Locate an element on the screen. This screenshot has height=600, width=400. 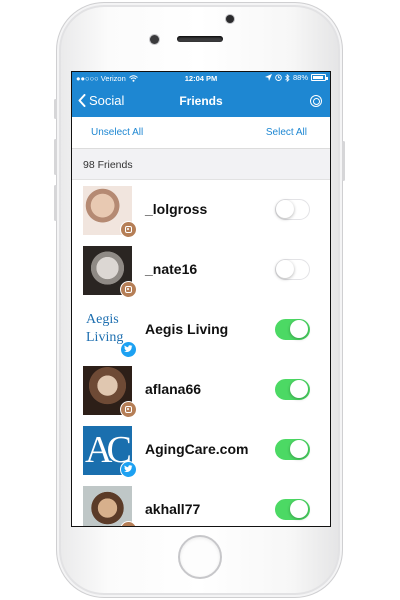
friend-name: akhall77 is located at coordinates (173, 509).